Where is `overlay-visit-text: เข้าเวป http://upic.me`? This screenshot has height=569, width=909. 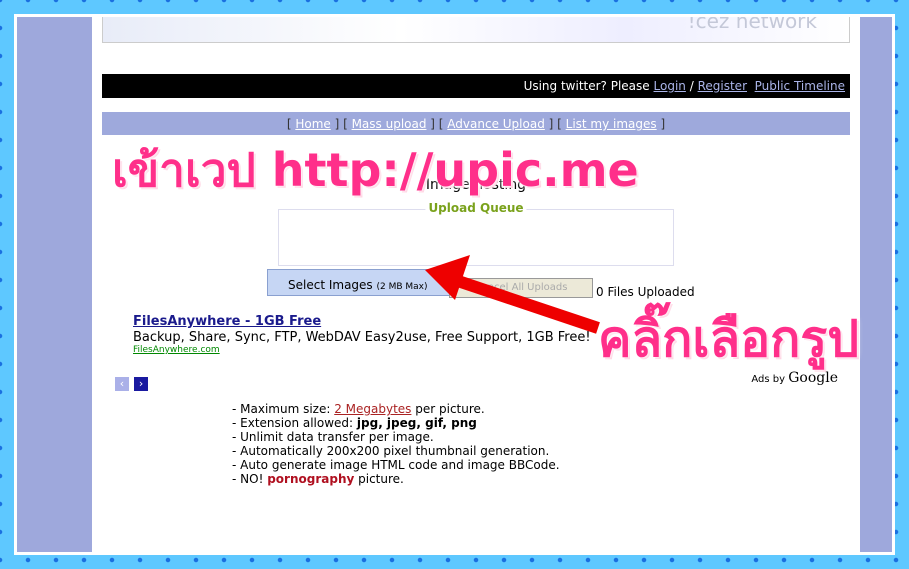
overlay-visit-text: เข้าเวป http://upic.me is located at coordinates (375, 170).